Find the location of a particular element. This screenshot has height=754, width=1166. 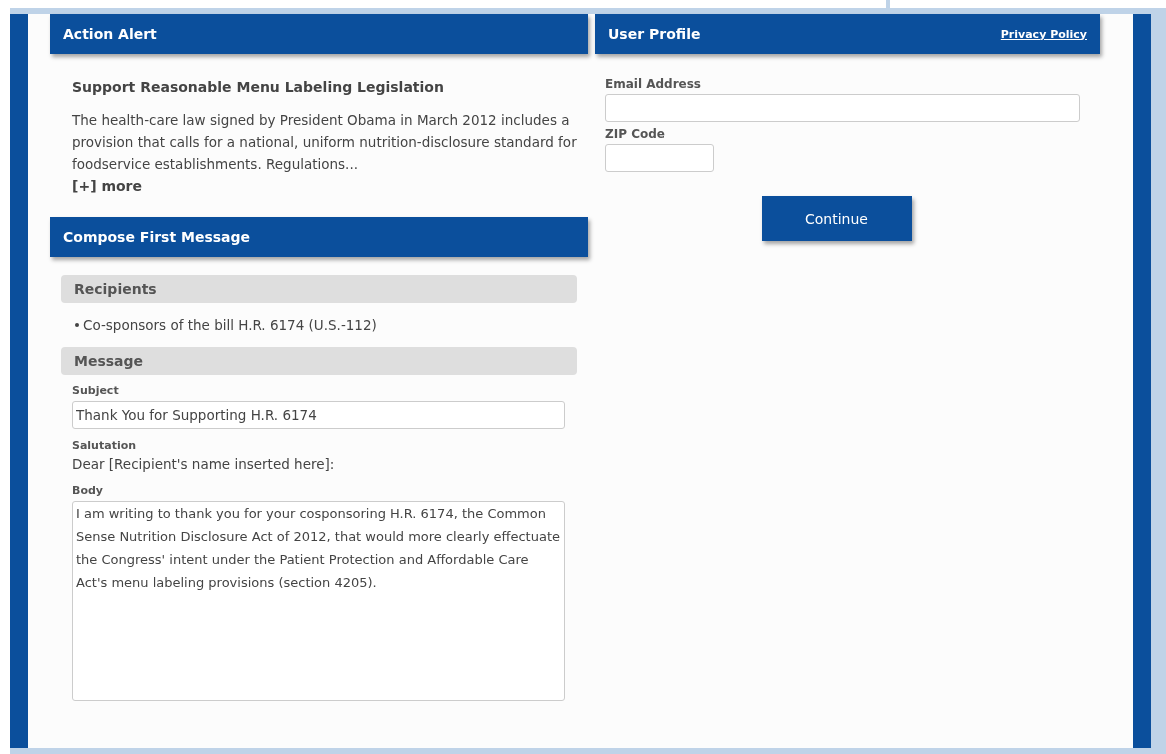

salutation-text: Dear [Recipient's name inserted here]: is located at coordinates (204, 464).